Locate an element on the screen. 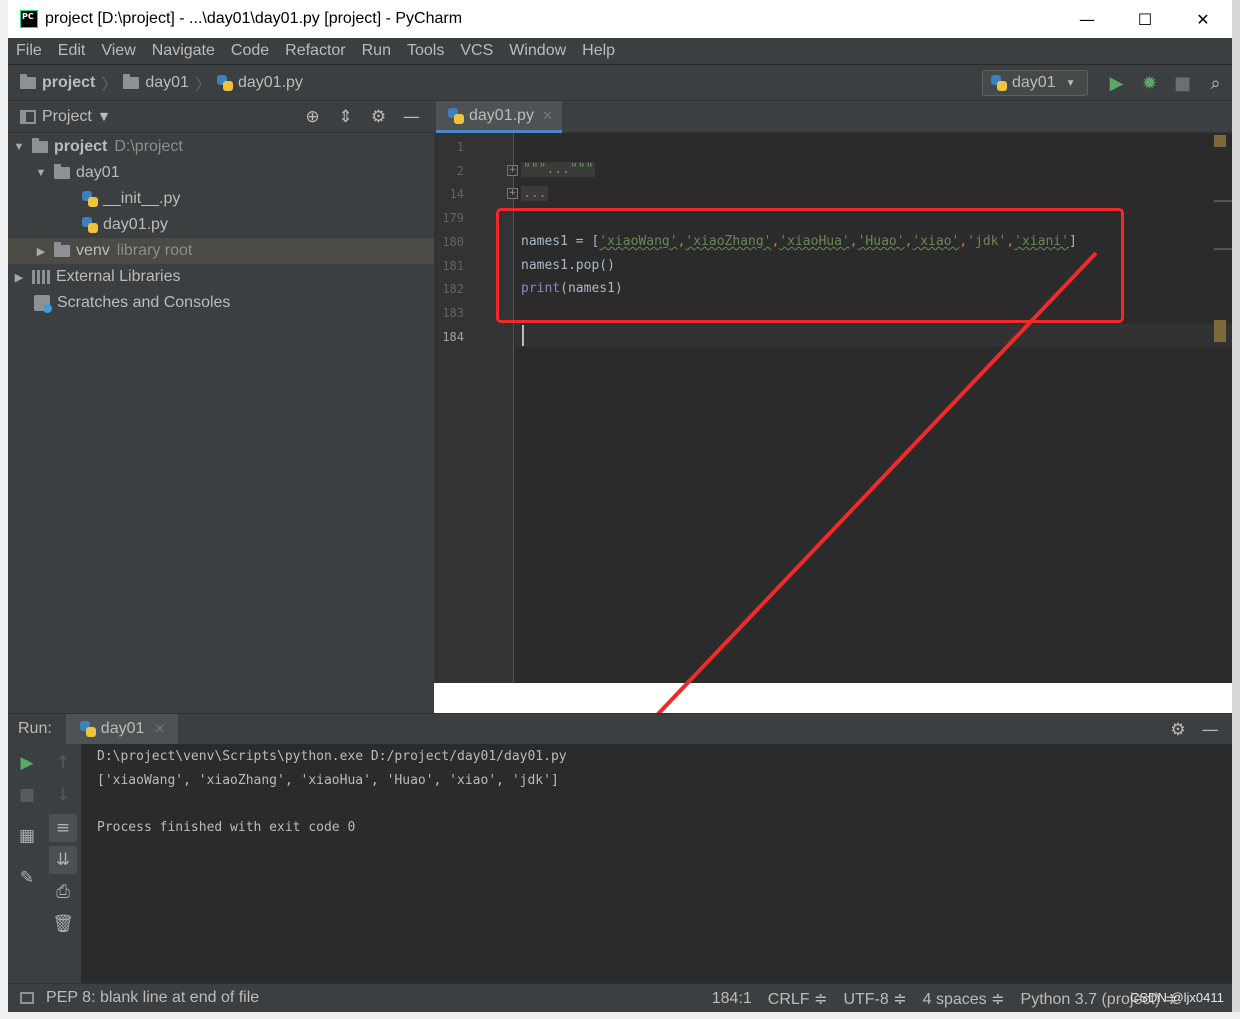 The height and width of the screenshot is (1019, 1240). menu-window: Window is located at coordinates (537, 51).